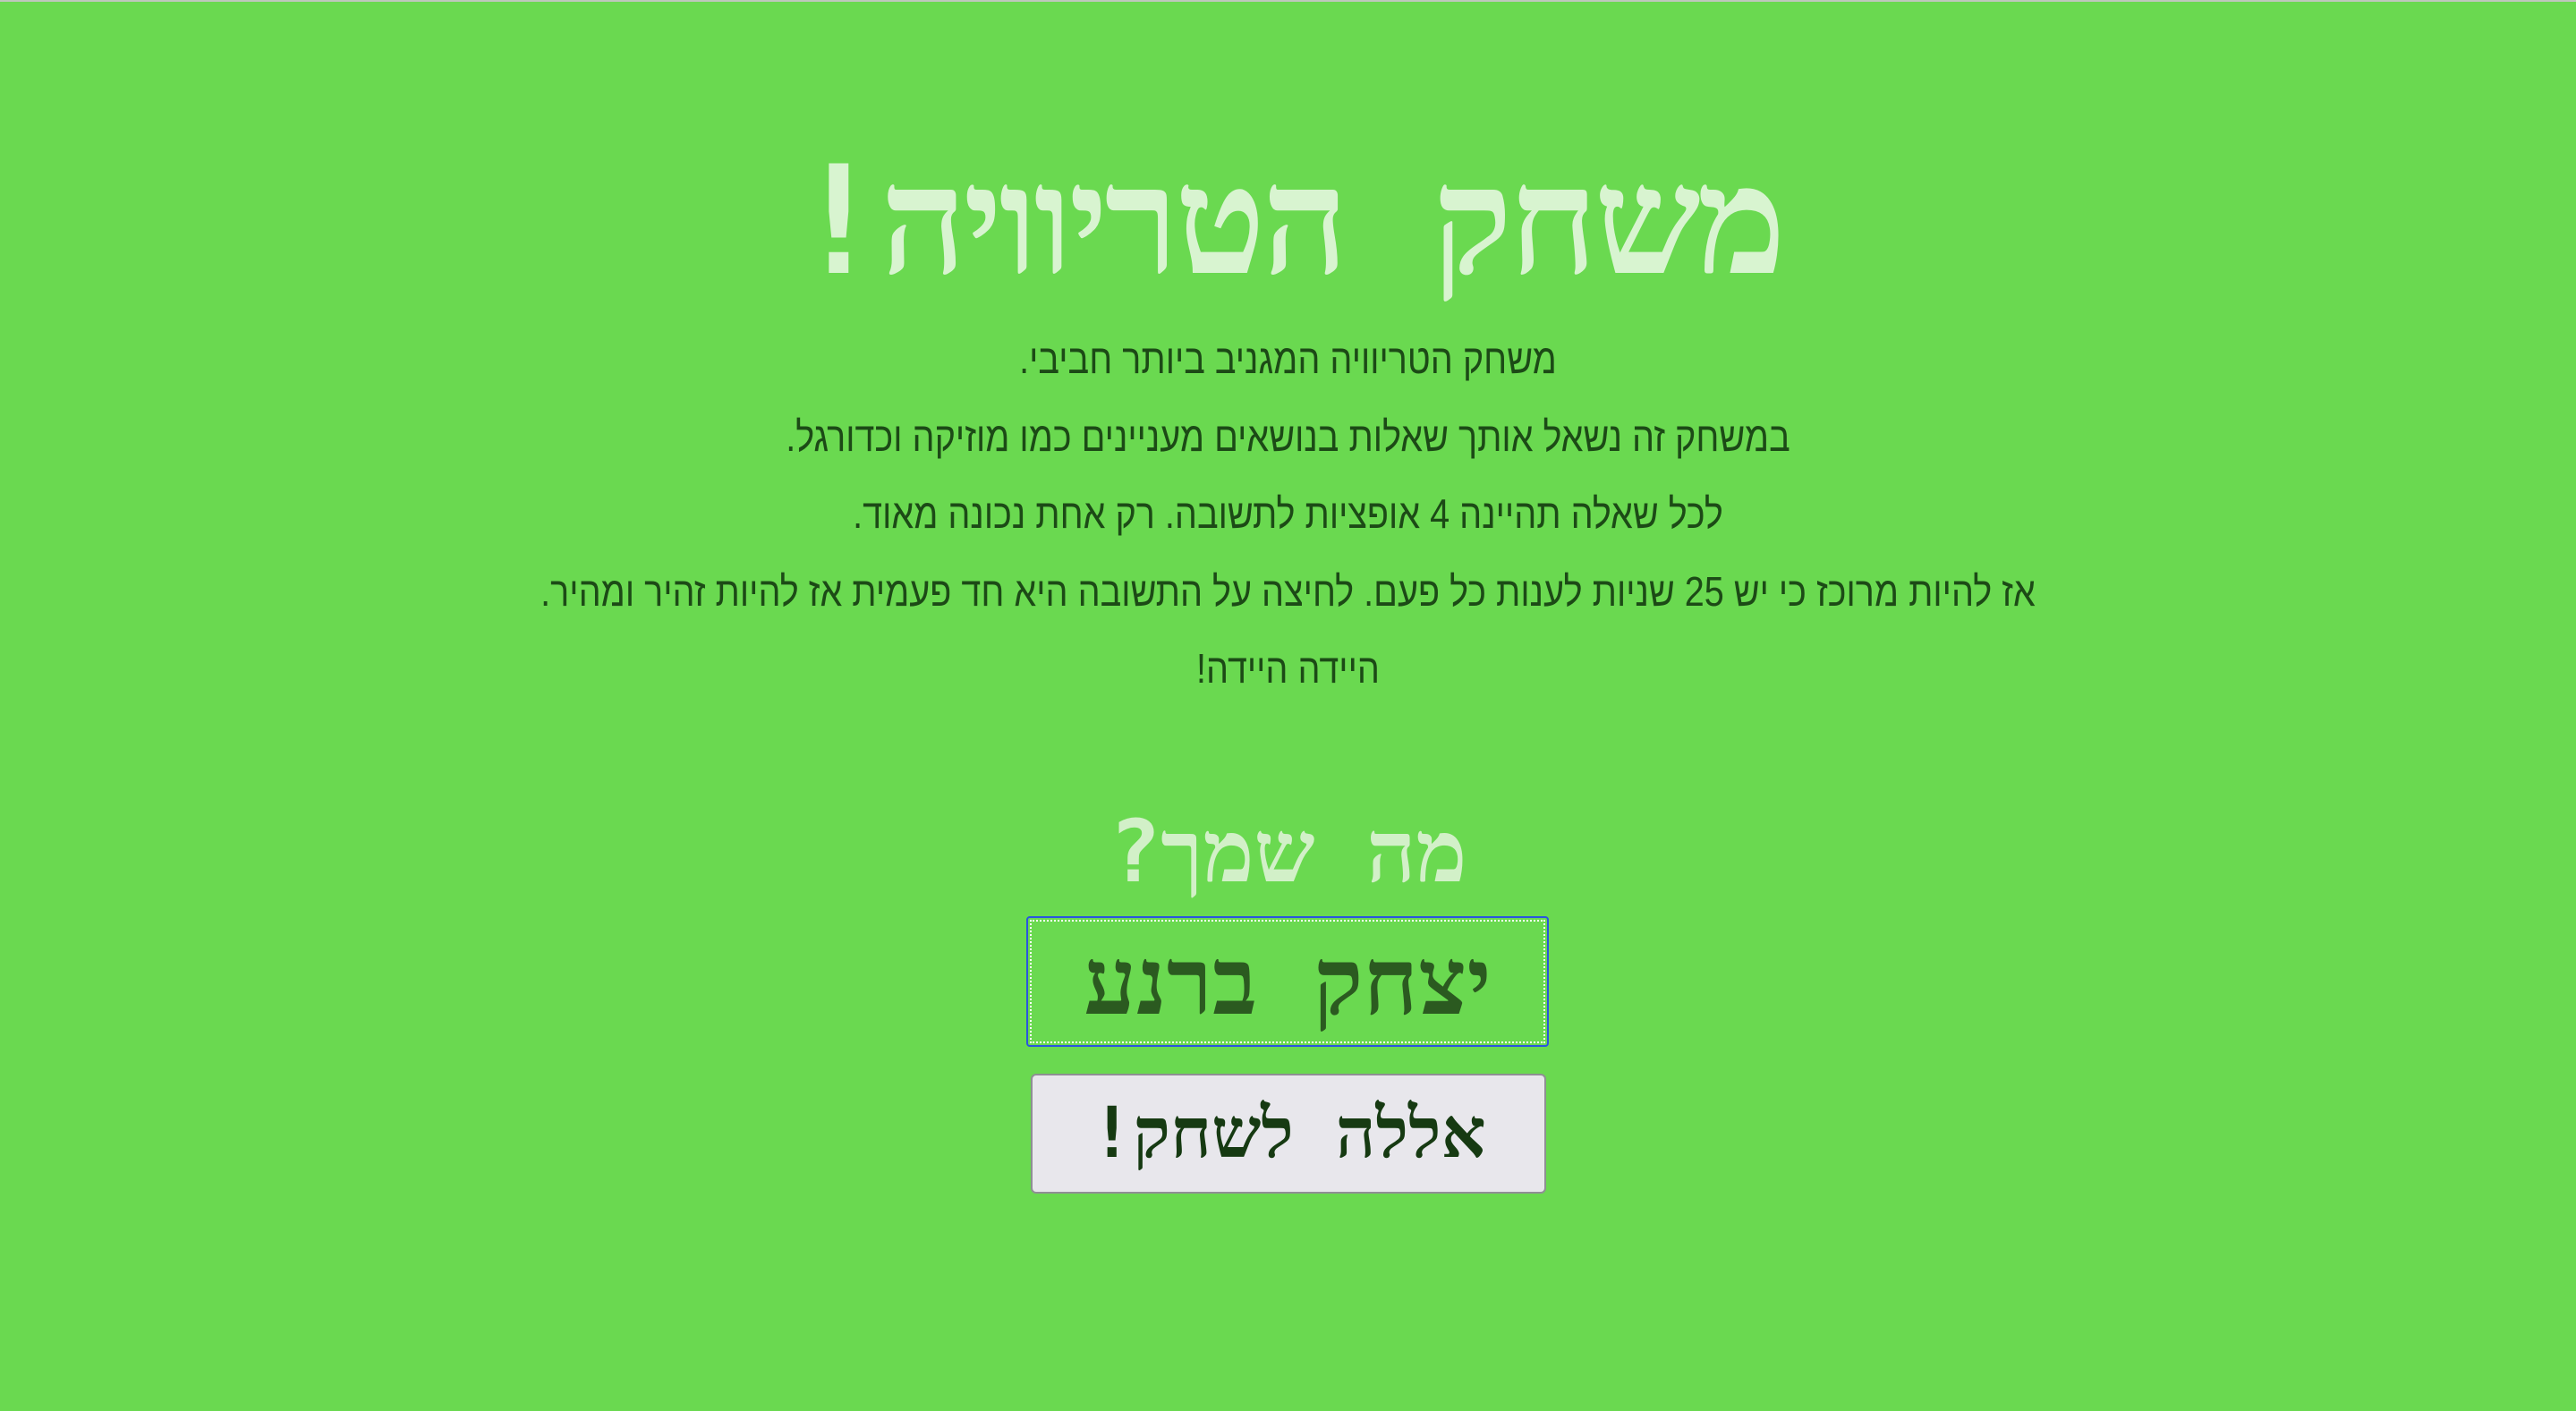 The image size is (2576, 1411). Describe the element at coordinates (1289, 221) in the screenshot. I see `page-title: משחק הטריוויה!` at that location.